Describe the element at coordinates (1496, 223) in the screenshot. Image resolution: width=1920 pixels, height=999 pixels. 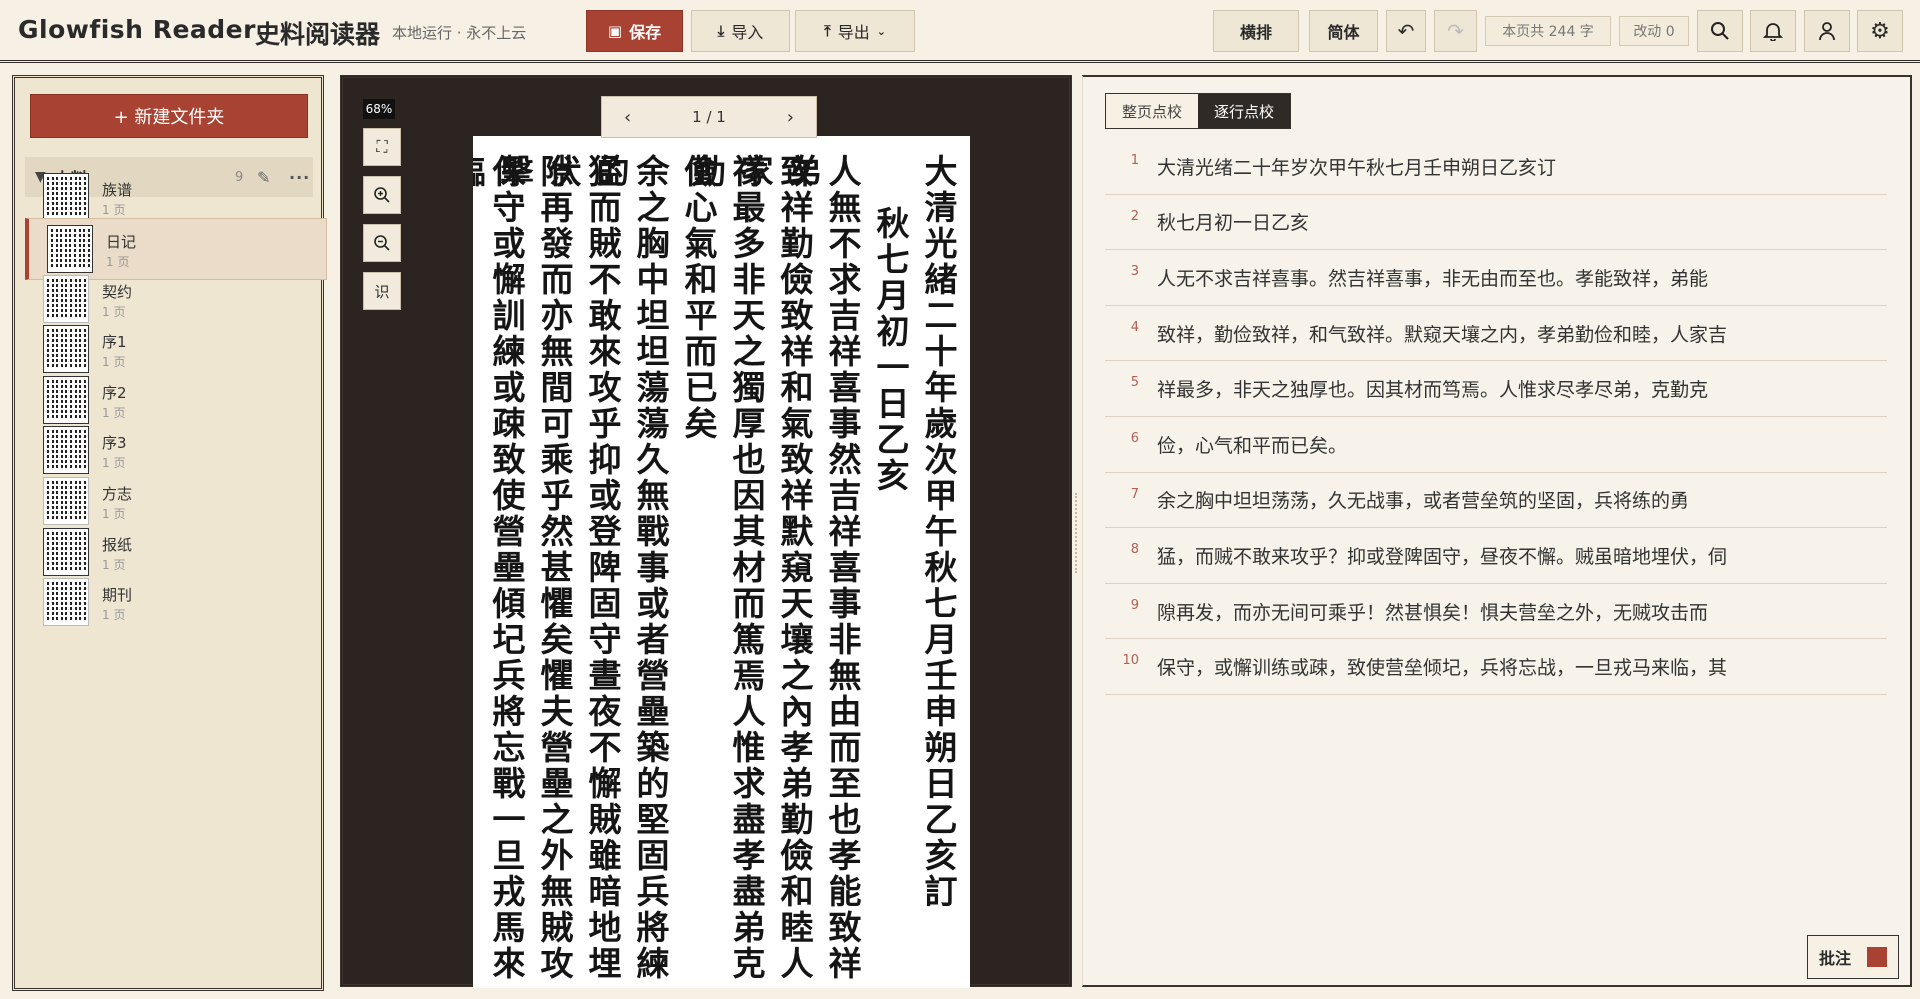
I see `transcription-row: 2 秋七月初一日乙亥` at that location.